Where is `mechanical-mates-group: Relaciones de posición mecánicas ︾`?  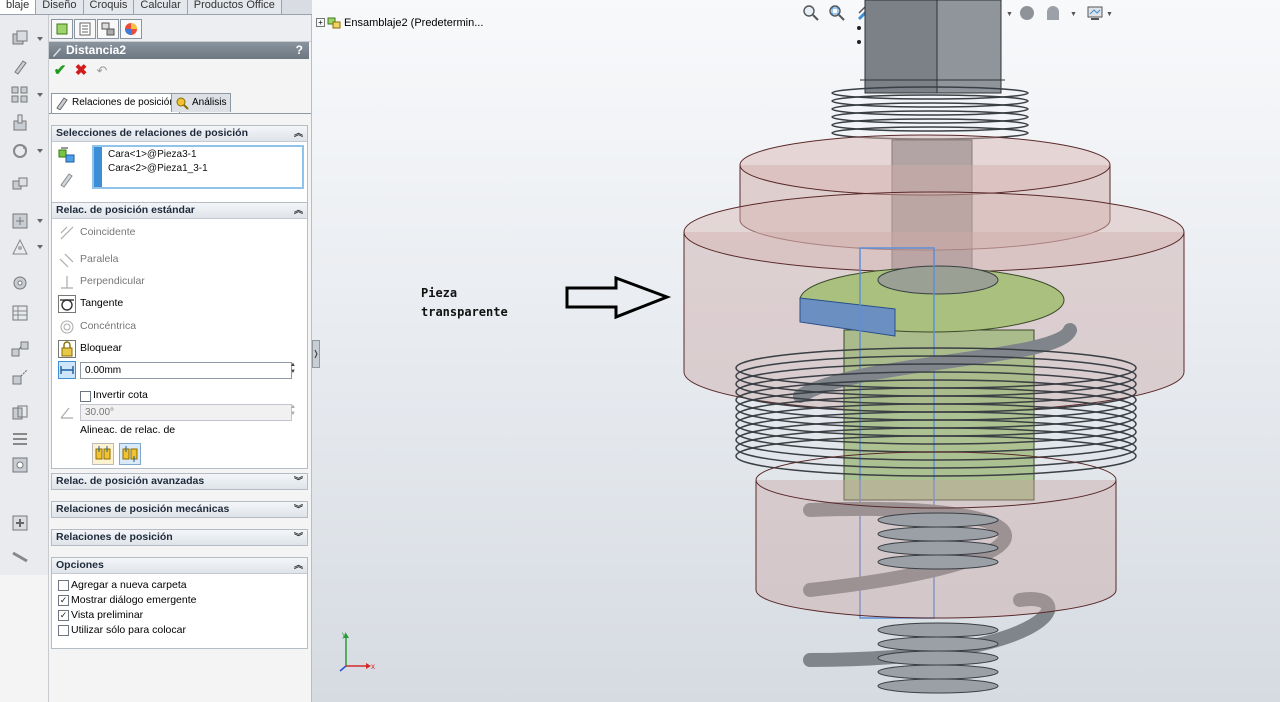
mechanical-mates-group: Relaciones de posición mecánicas ︾ is located at coordinates (179, 509).